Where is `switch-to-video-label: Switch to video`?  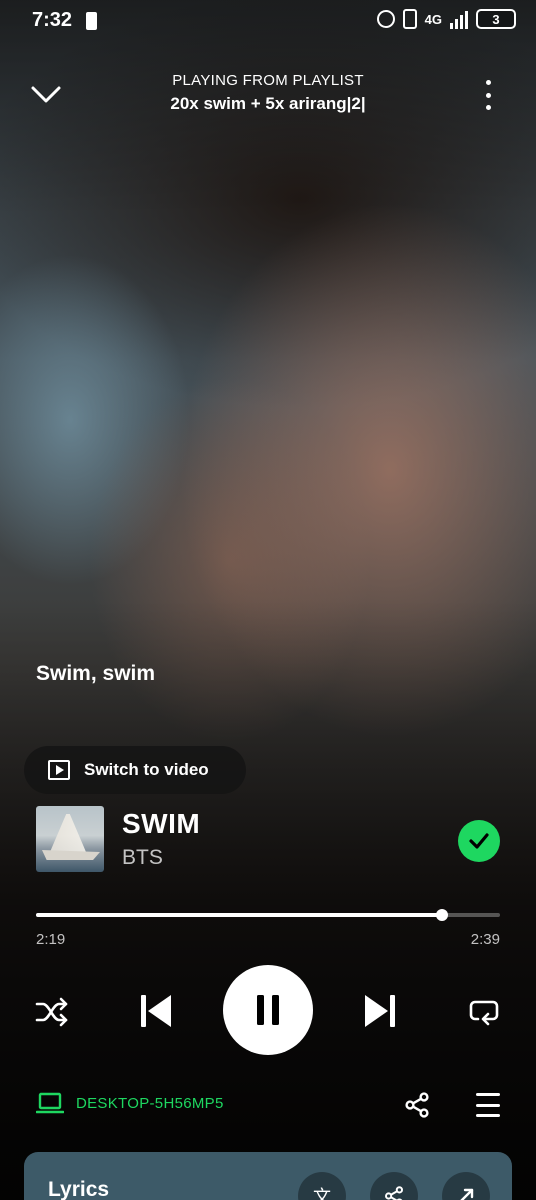
switch-to-video-label: Switch to video is located at coordinates (146, 769).